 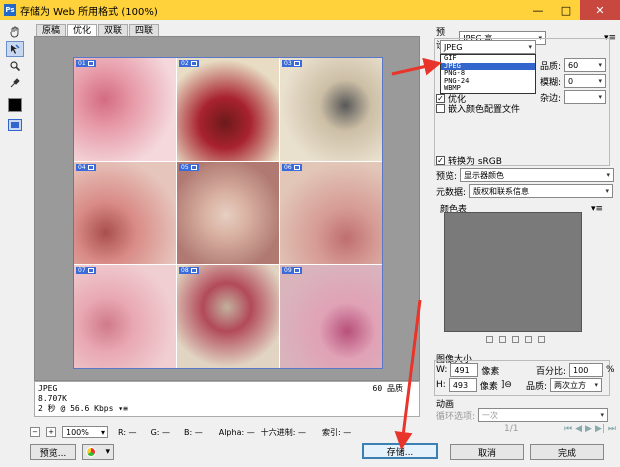 What do you see at coordinates (585, 65) in the screenshot?
I see `quality-input: 60 ▾` at bounding box center [585, 65].